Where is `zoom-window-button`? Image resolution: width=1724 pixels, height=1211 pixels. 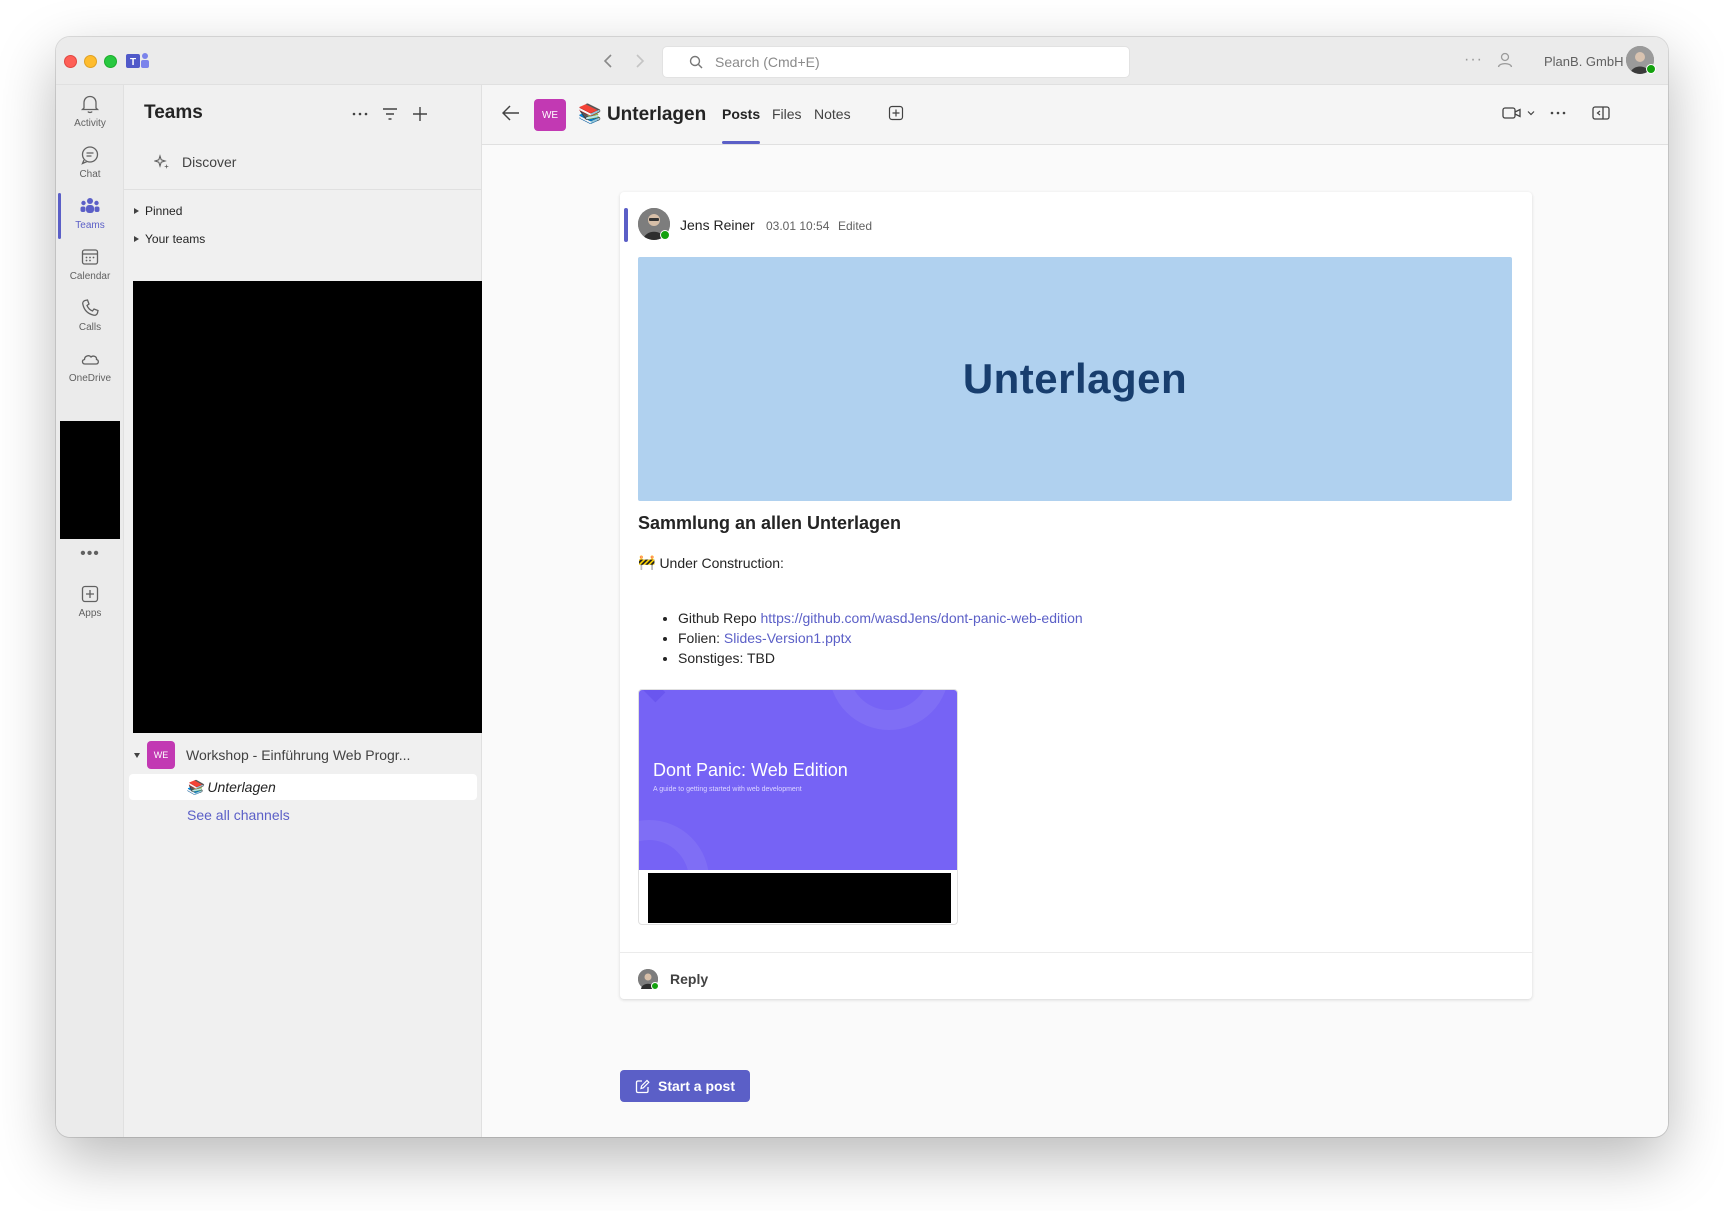
zoom-window-button is located at coordinates (110, 61).